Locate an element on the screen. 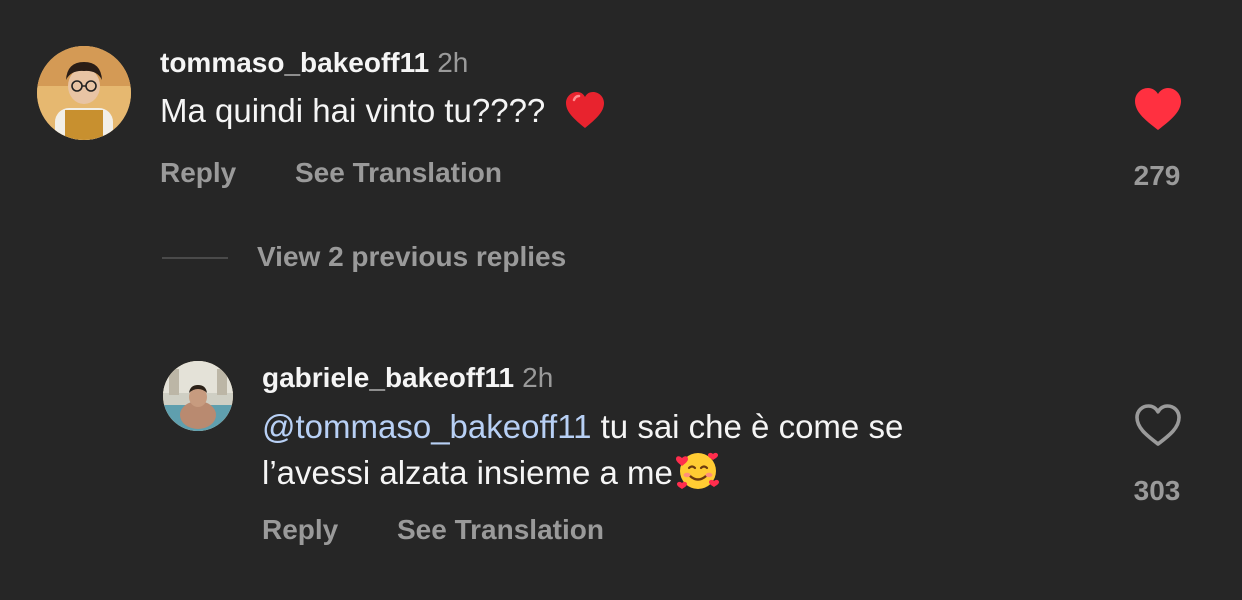  reply-see-translation-button: See Translation is located at coordinates (500, 530).